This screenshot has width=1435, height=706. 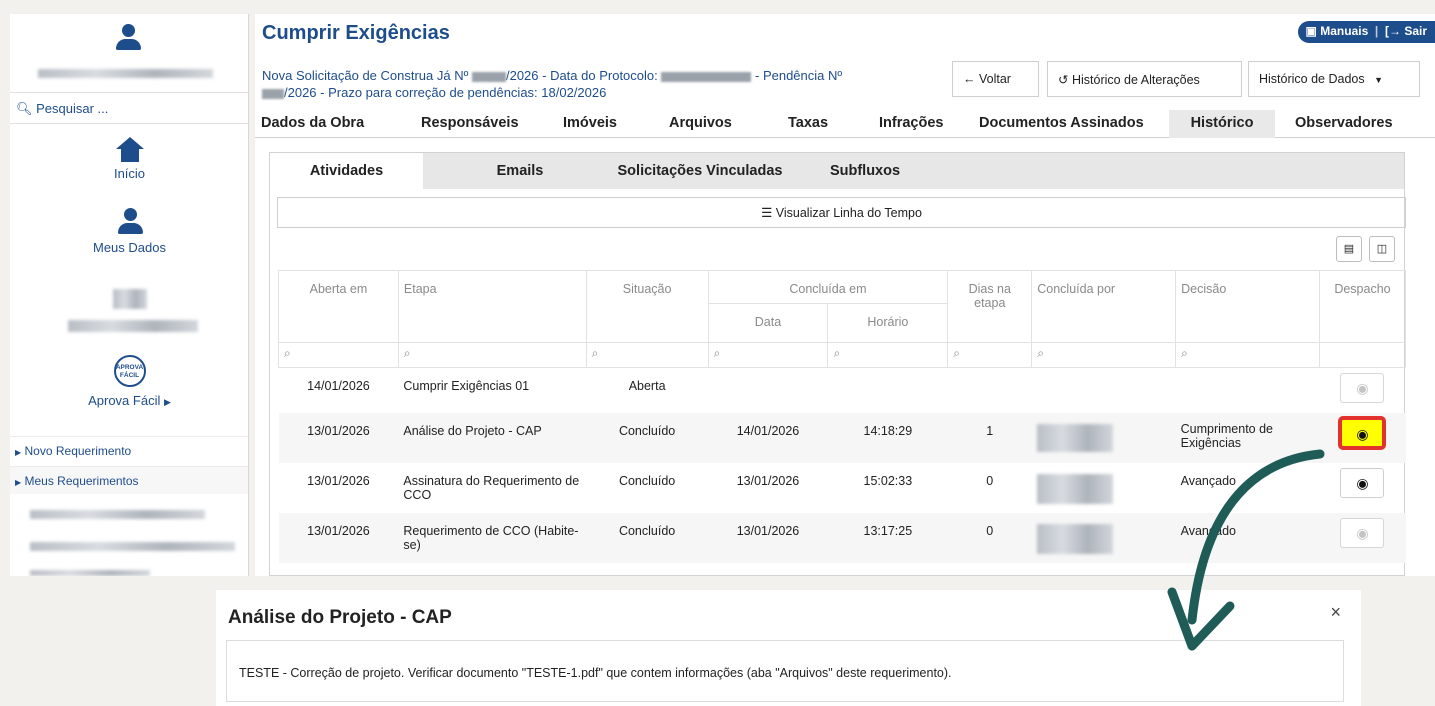 I want to click on filter-concluded-by: ⌕, so click(x=1104, y=355).